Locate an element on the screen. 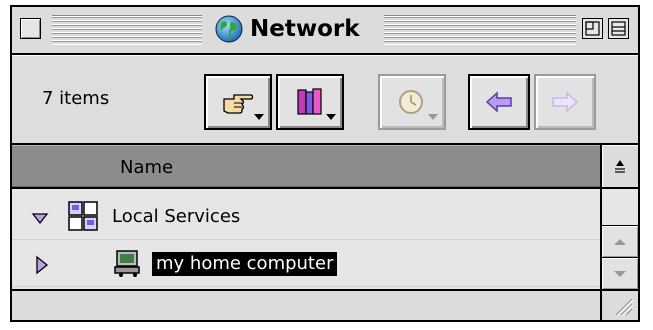  sort-order-icon is located at coordinates (620, 166).